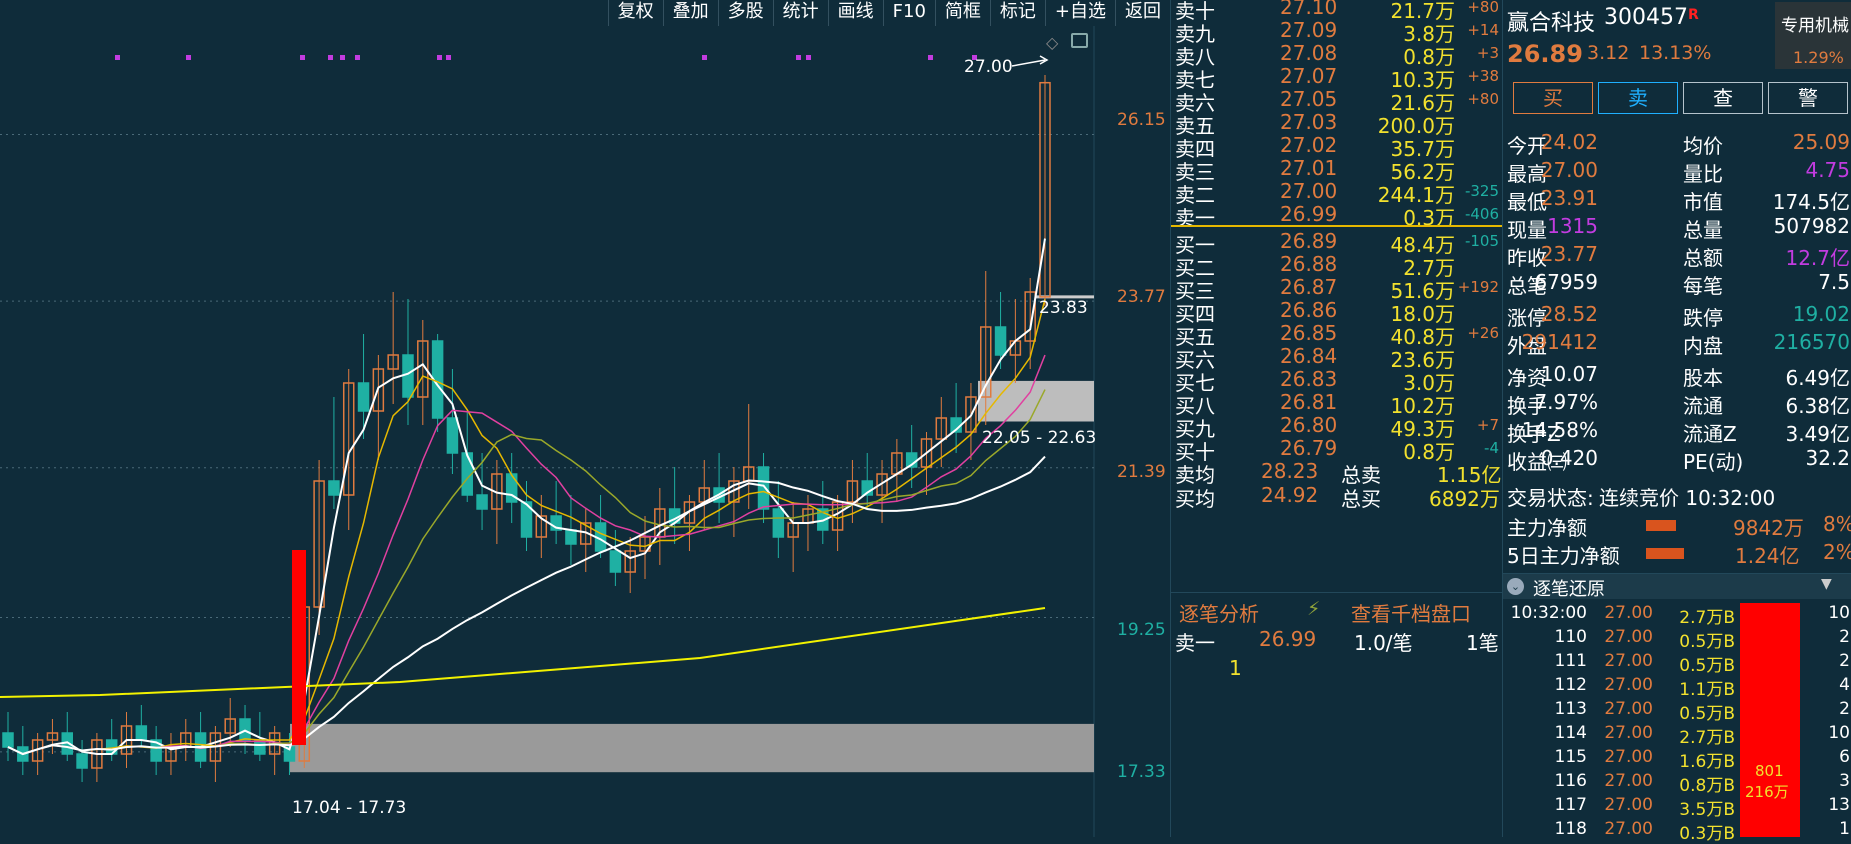 The height and width of the screenshot is (844, 1851). Describe the element at coordinates (1411, 612) in the screenshot. I see `tab-depth-view: 查看千档盘口` at that location.